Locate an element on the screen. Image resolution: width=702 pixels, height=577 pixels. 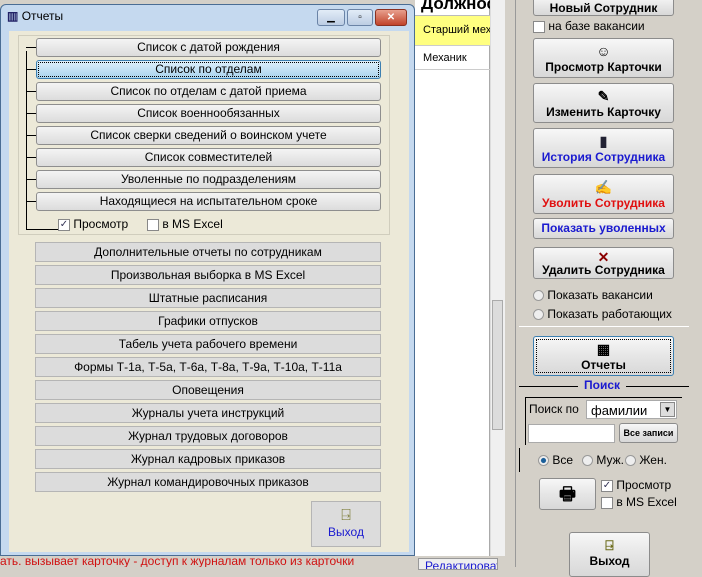
reports-label: Отчеты is located at coordinates (603, 365).